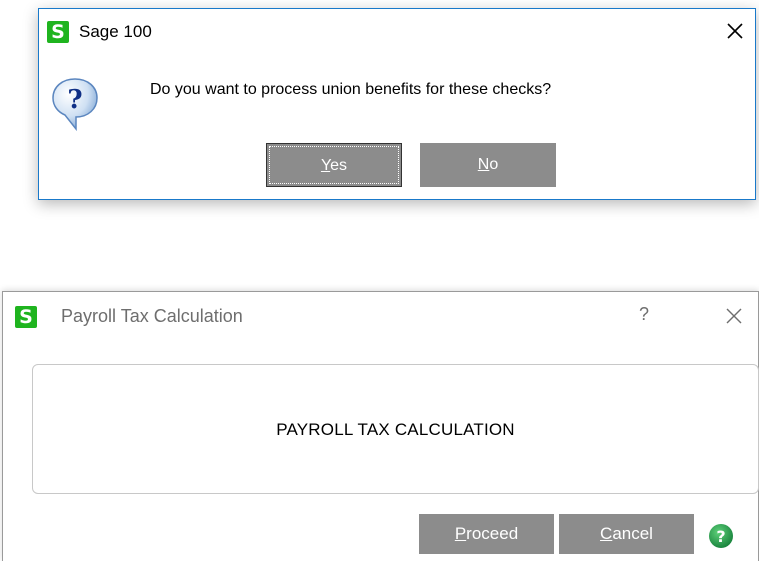 This screenshot has width=759, height=561. What do you see at coordinates (632, 533) in the screenshot?
I see `cancel-button-label: ancel` at bounding box center [632, 533].